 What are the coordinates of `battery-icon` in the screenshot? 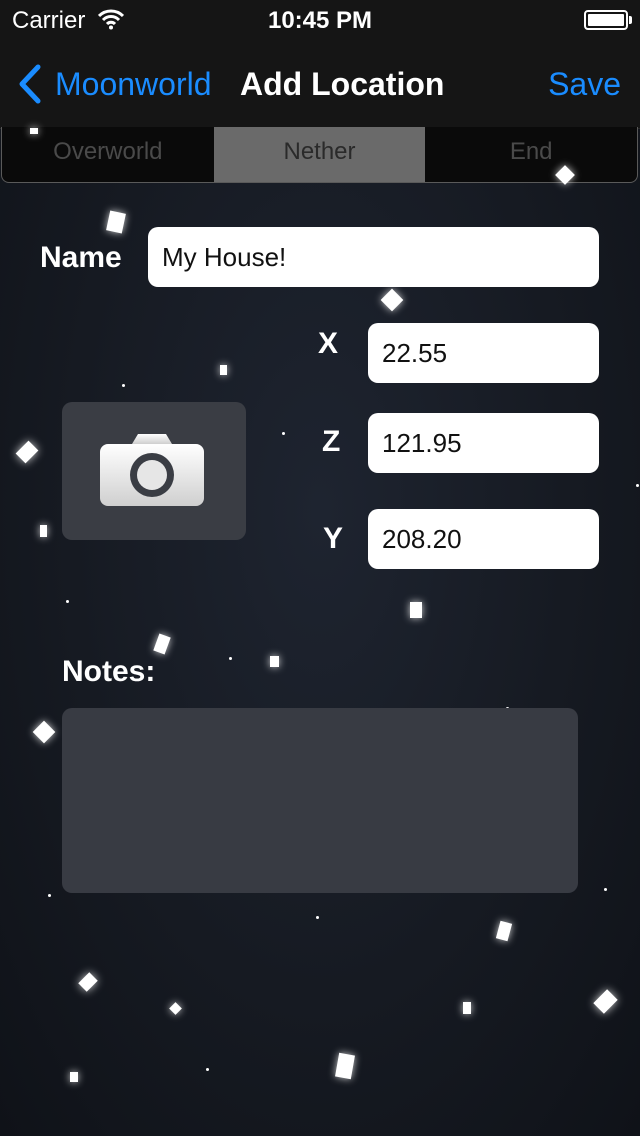 It's located at (608, 20).